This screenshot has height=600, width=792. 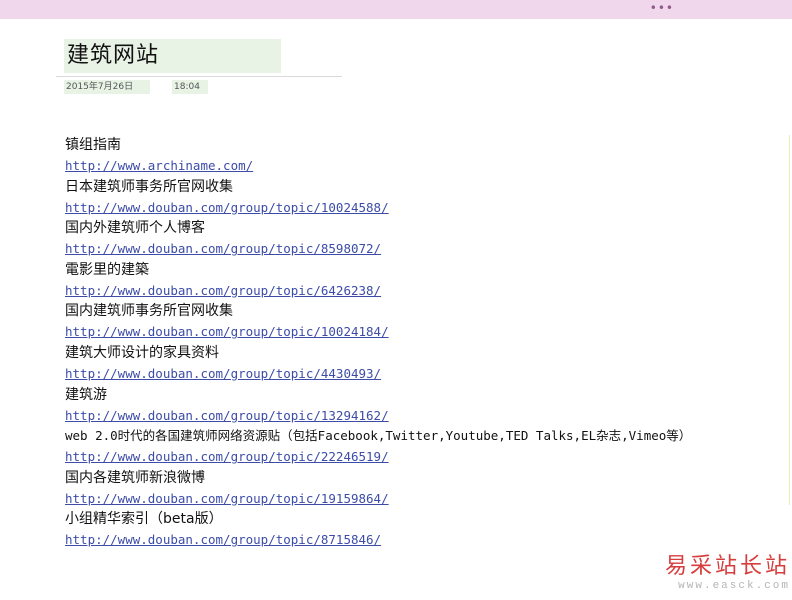 I want to click on item-label: 建筑游, so click(x=86, y=394).